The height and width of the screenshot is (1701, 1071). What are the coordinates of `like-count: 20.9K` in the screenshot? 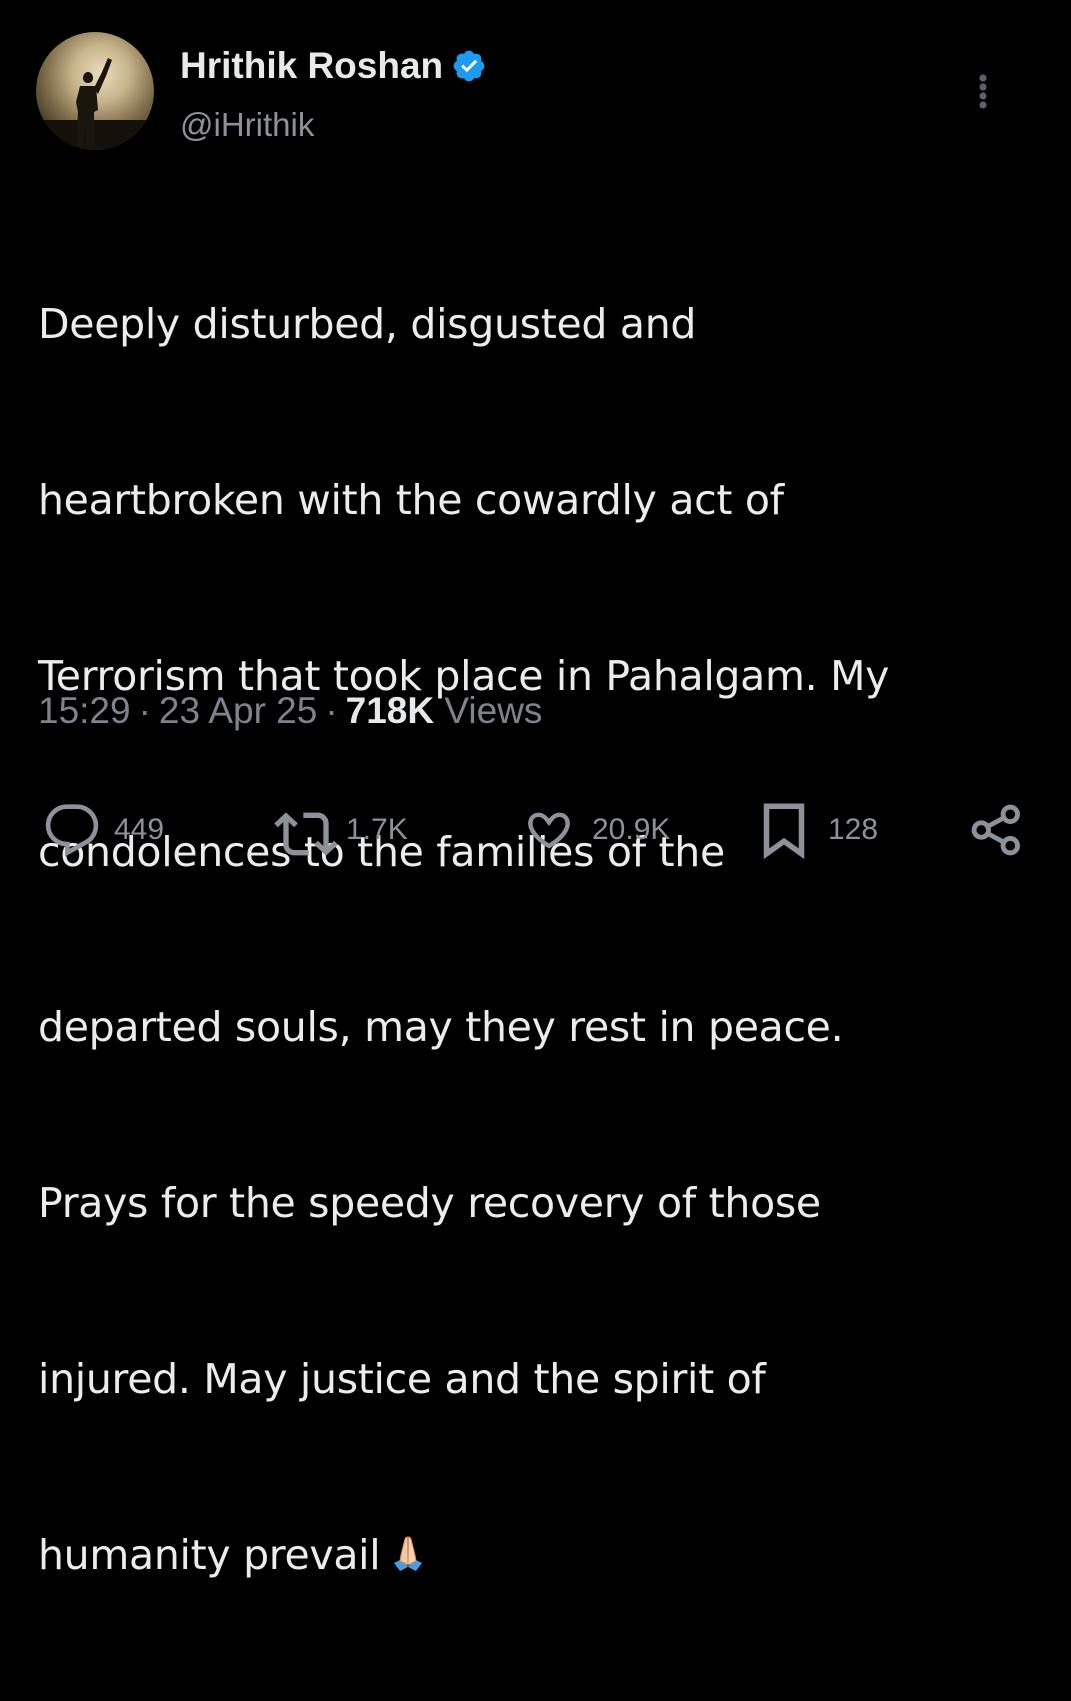 It's located at (631, 829).